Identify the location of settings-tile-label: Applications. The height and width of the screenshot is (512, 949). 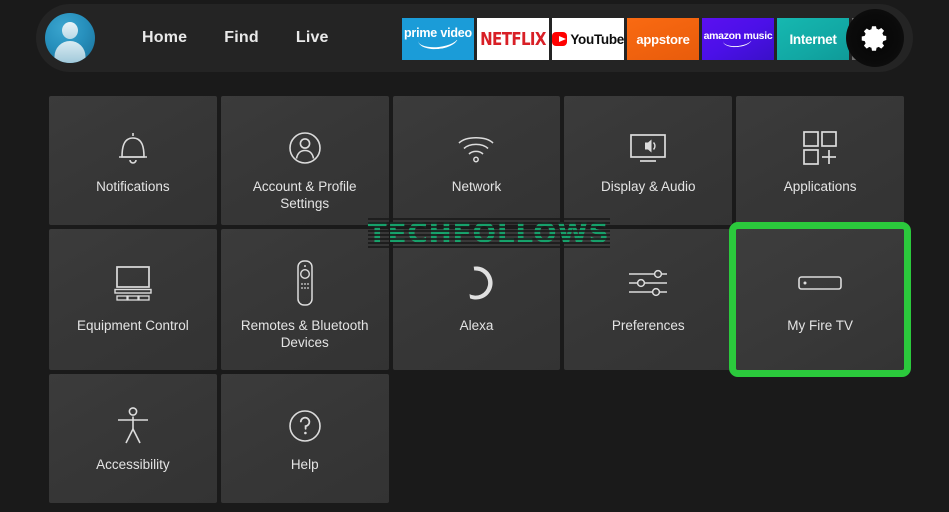
(820, 186).